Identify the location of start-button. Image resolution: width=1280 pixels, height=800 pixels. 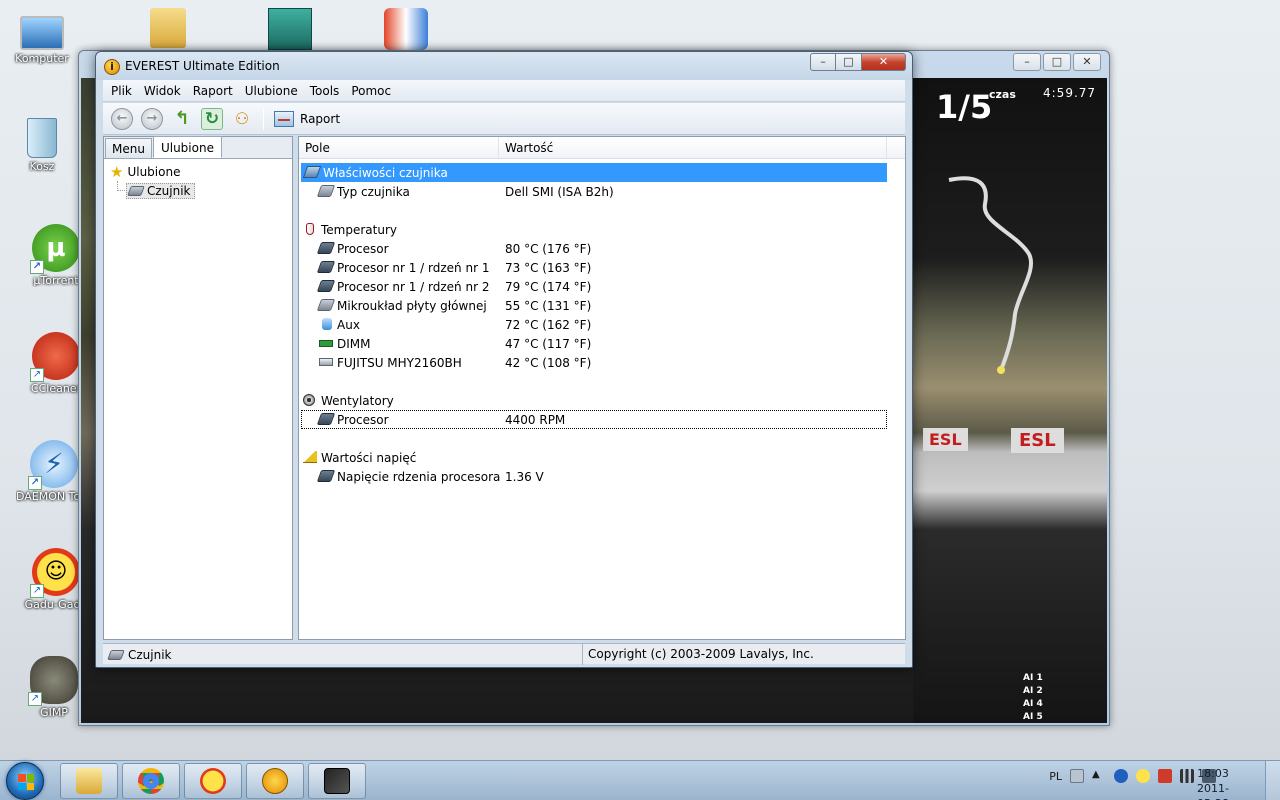
(25, 781).